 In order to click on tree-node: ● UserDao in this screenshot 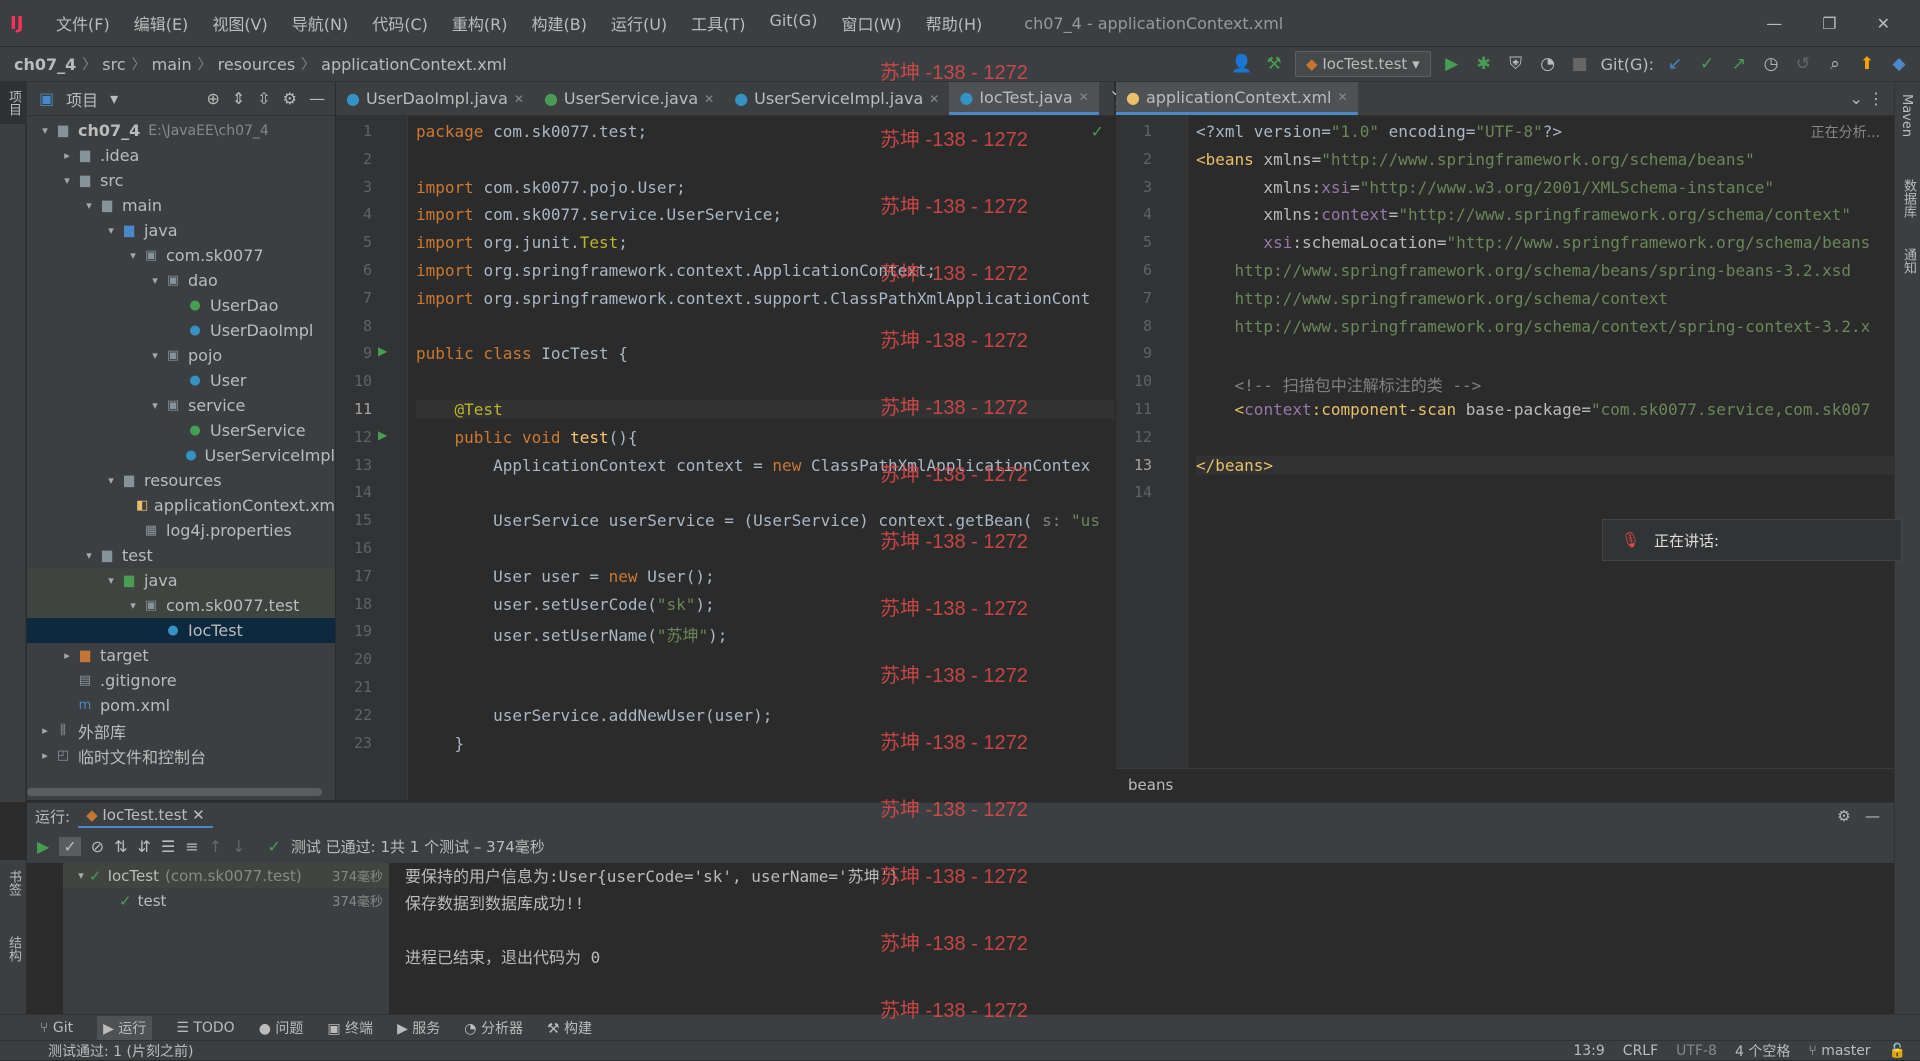, I will do `click(181, 305)`.